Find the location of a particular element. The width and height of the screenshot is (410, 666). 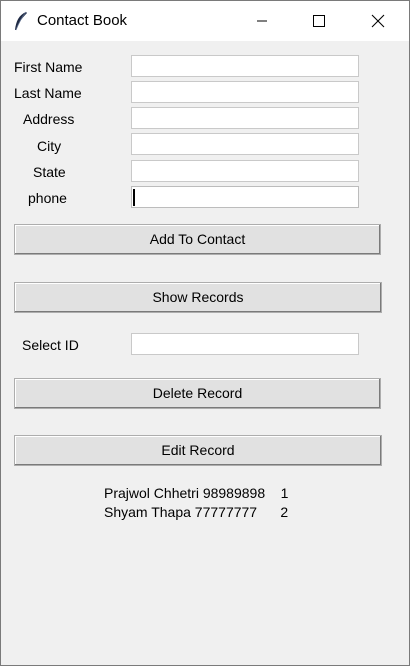

show-records-button: Show Records is located at coordinates (198, 297).